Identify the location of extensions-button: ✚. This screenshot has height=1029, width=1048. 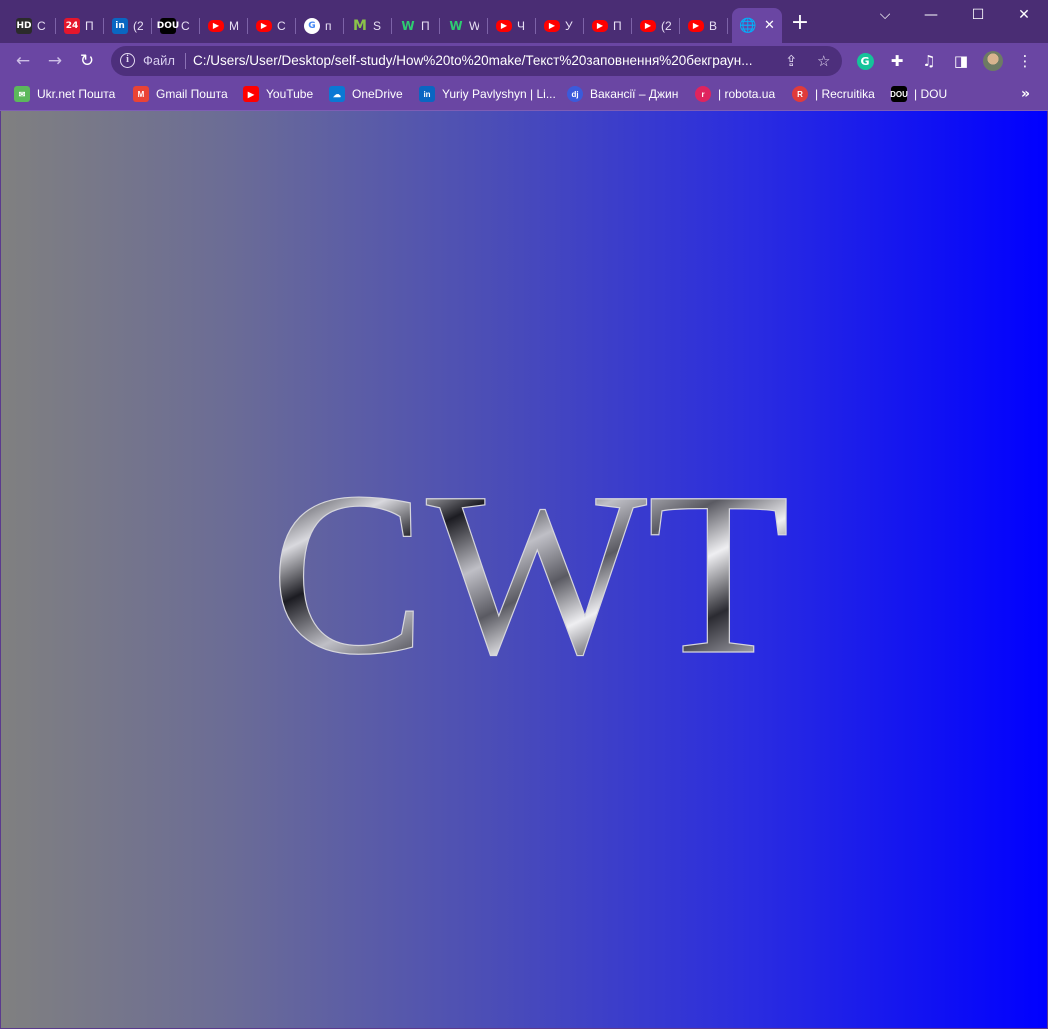
(897, 61).